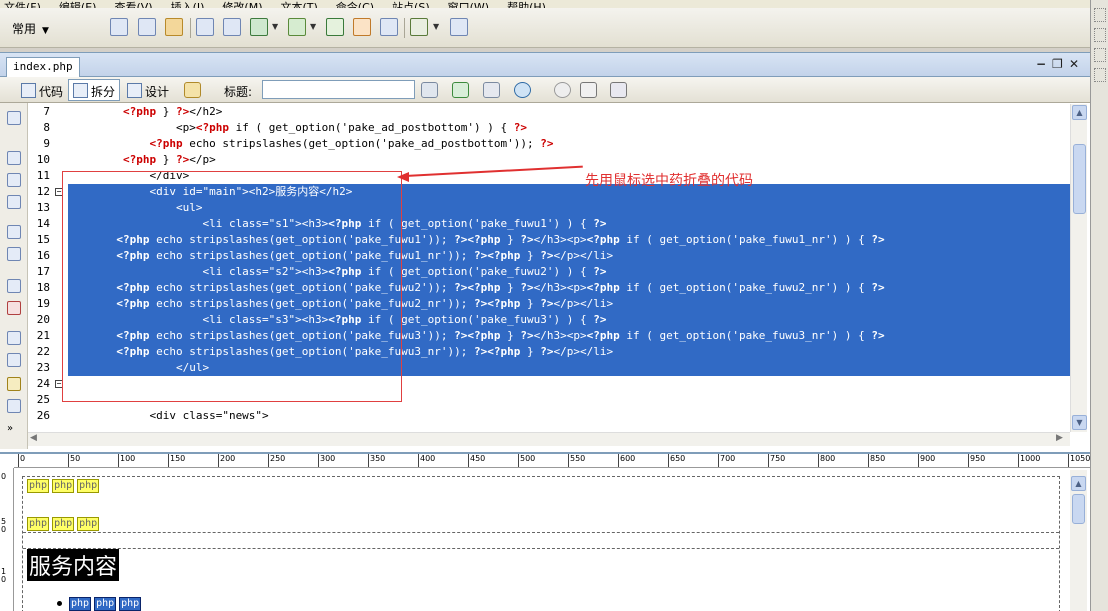  Describe the element at coordinates (419, 27) in the screenshot. I see `head-icon` at that location.